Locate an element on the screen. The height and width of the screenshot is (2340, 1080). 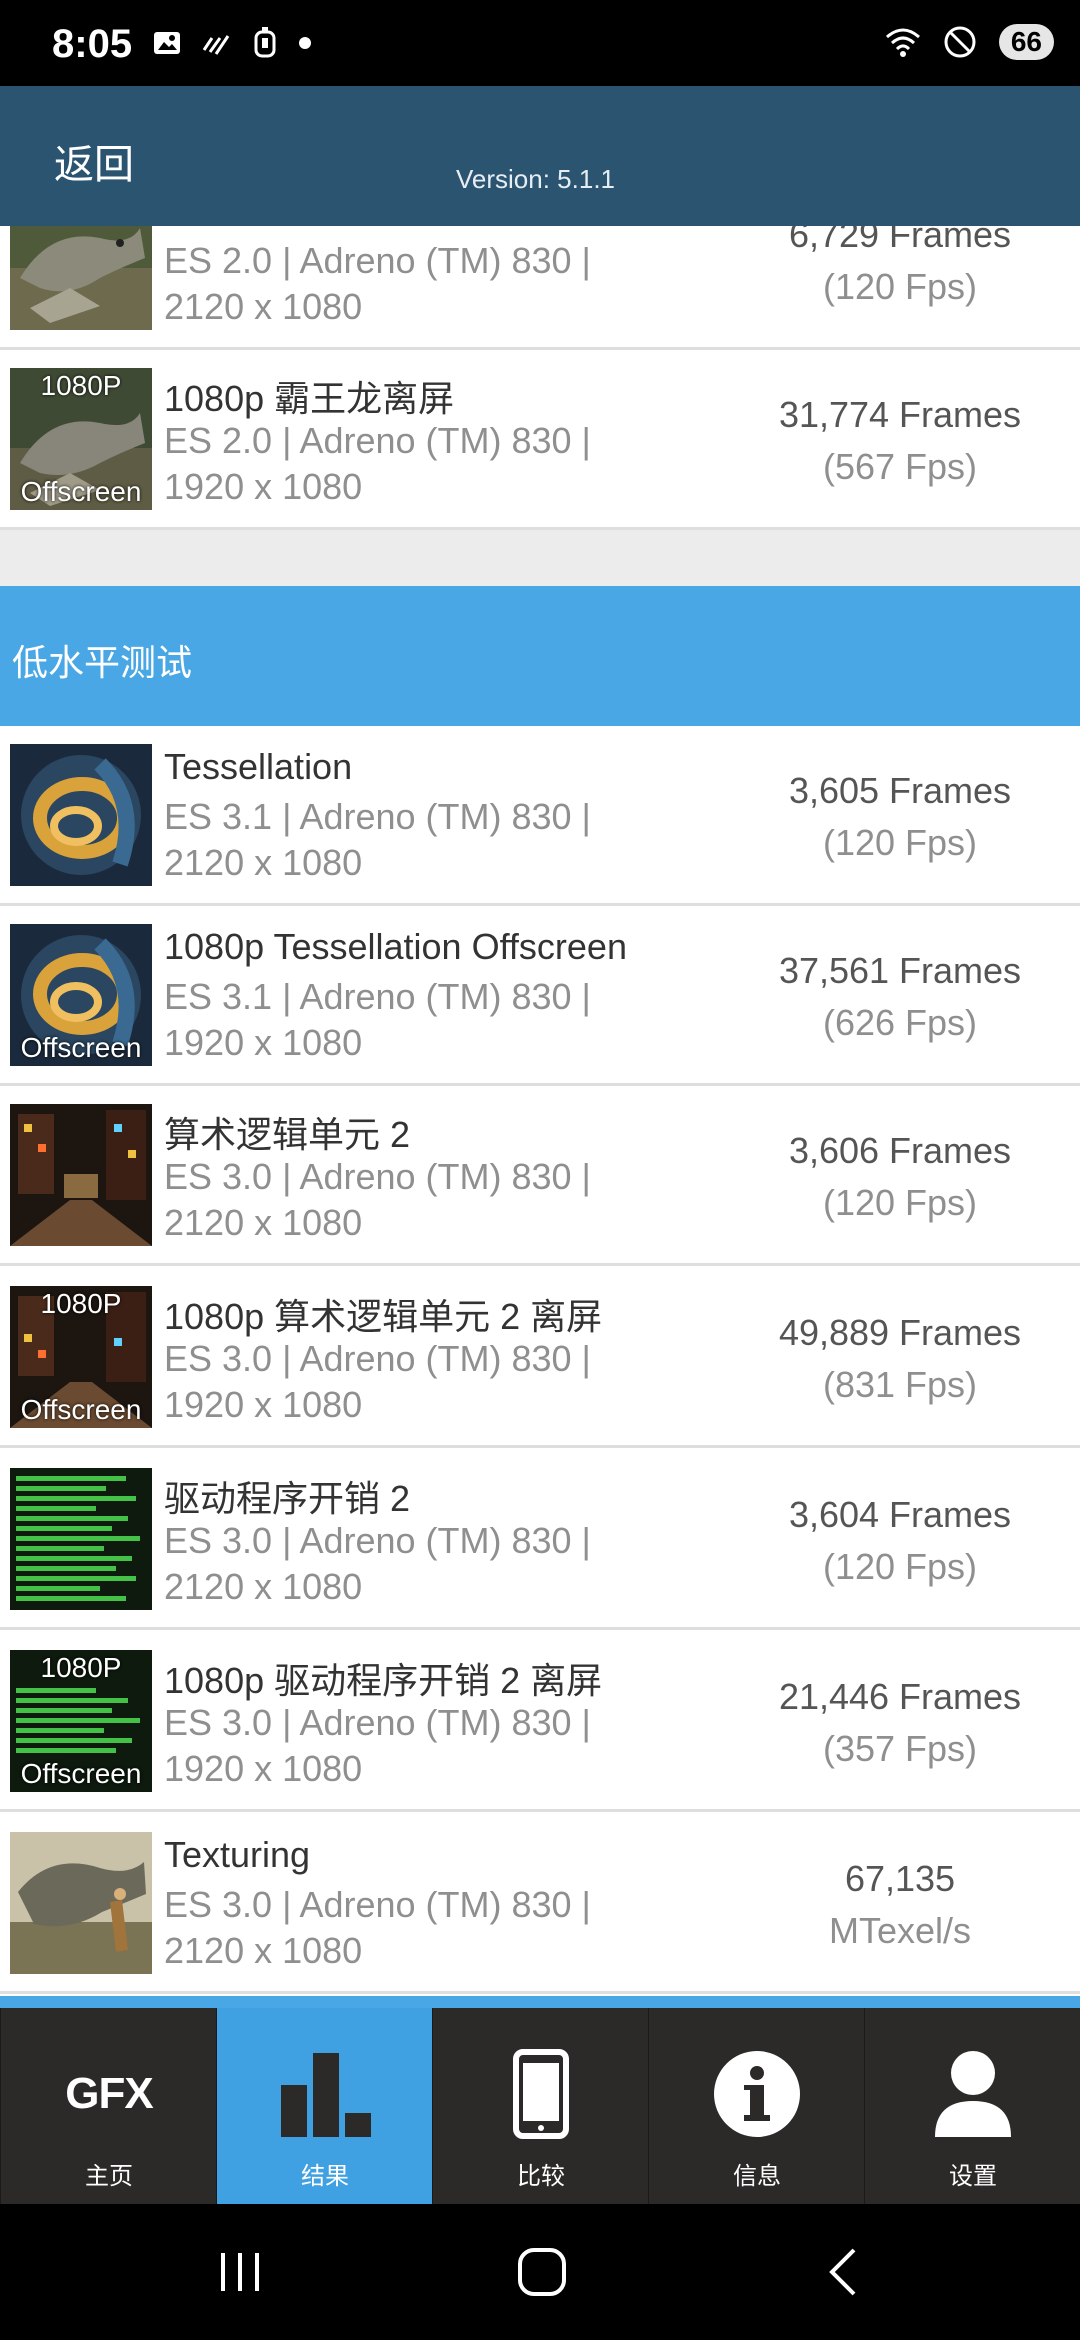
benchmark-name: 驱动程序开销 2 is located at coordinates (287, 1498).